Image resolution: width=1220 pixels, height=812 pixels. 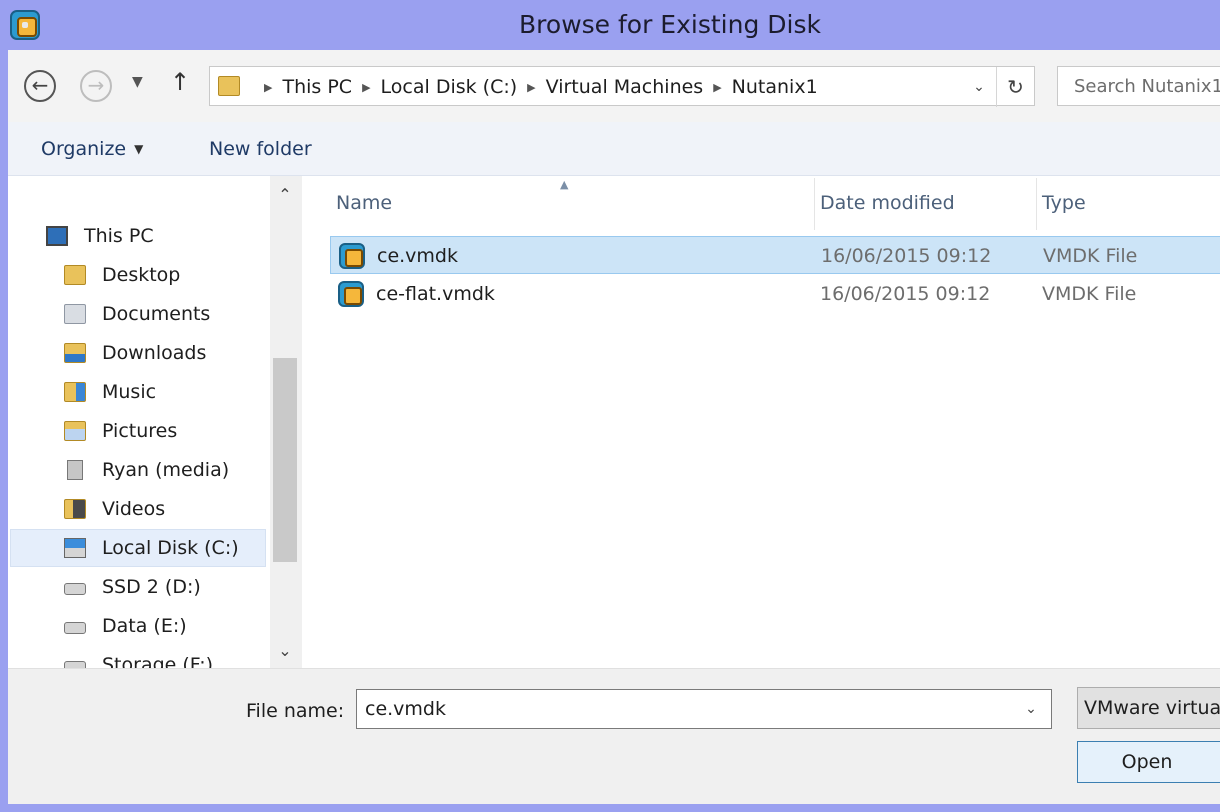 I want to click on nav-item-label: Documents, so click(x=156, y=314).